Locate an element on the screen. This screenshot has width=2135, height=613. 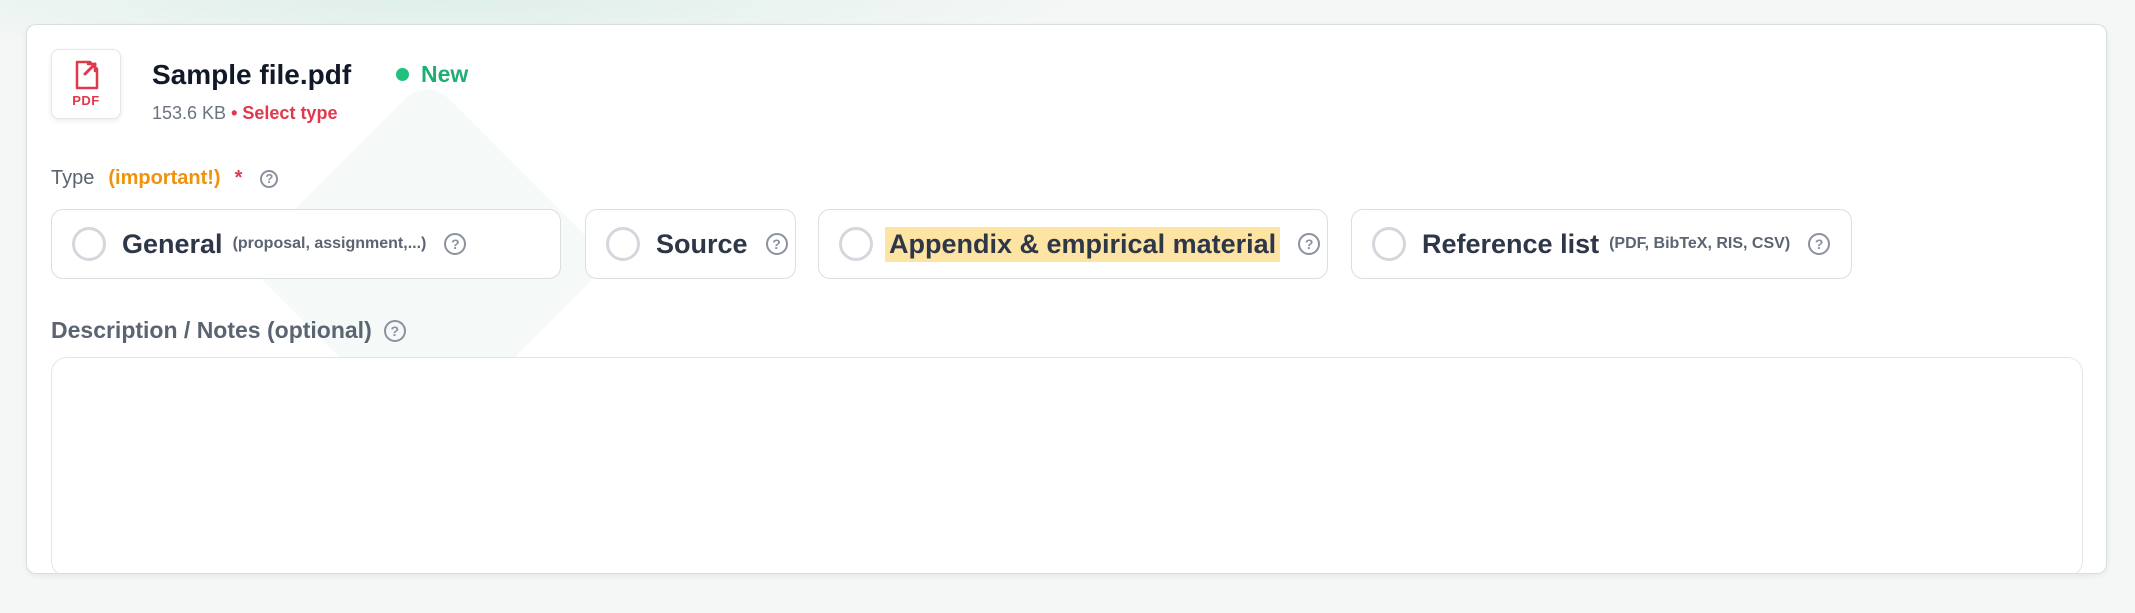
file-name: Sample file.pdf is located at coordinates (252, 74).